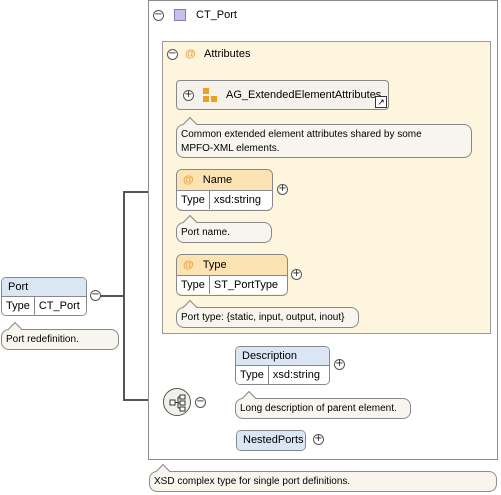 This screenshot has width=501, height=495. I want to click on port-type-label: Type, so click(18, 306).